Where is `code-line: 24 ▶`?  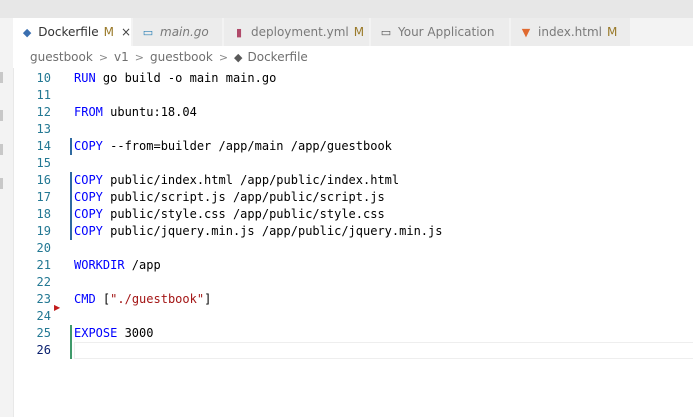
code-line: 24 ▶ is located at coordinates (353, 314).